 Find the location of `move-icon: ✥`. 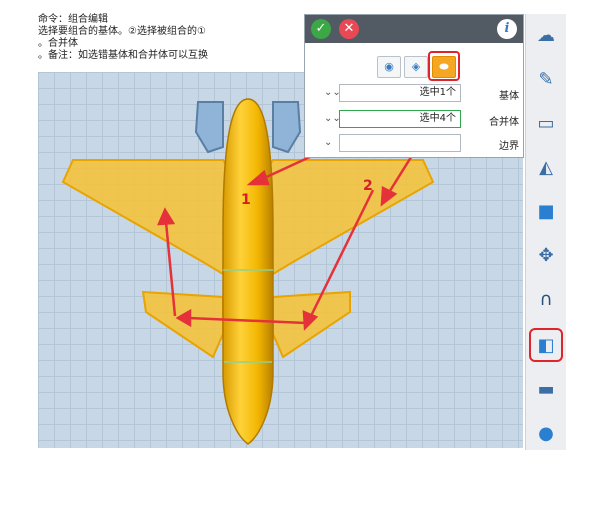

move-icon: ✥ is located at coordinates (546, 255).